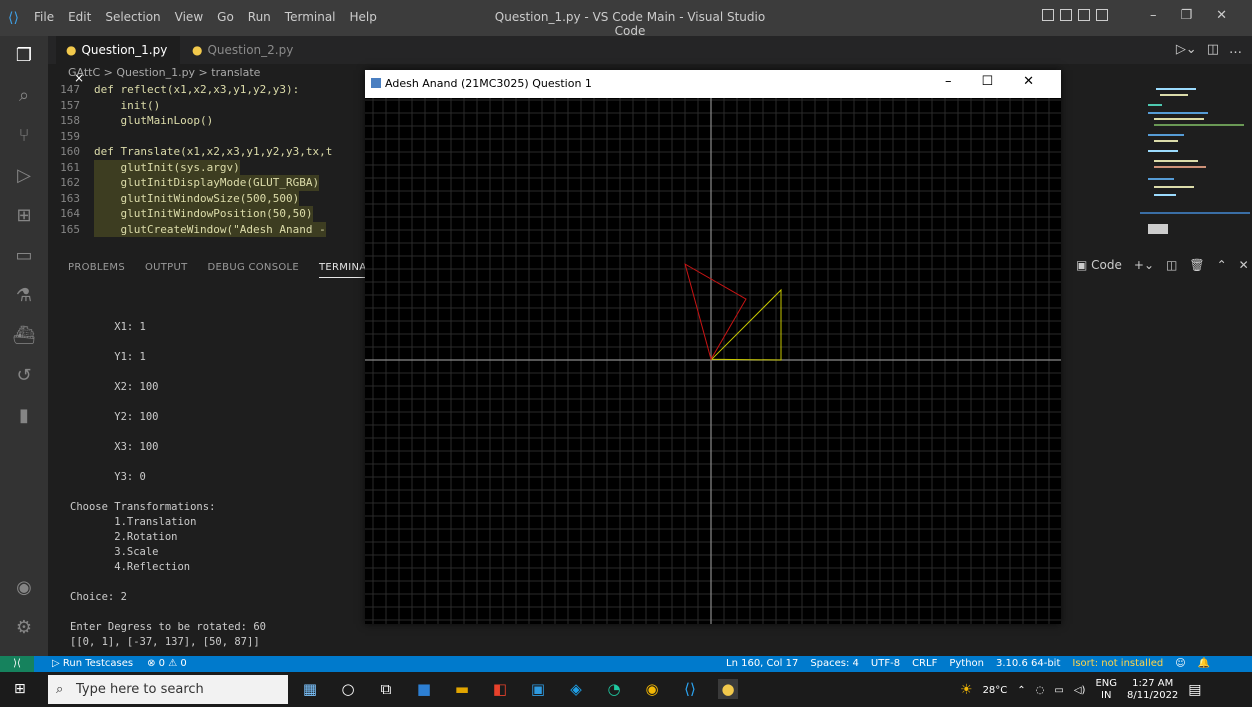 The height and width of the screenshot is (707, 1252). What do you see at coordinates (1171, 265) in the screenshot?
I see `split-terminal-icon: ◫` at bounding box center [1171, 265].